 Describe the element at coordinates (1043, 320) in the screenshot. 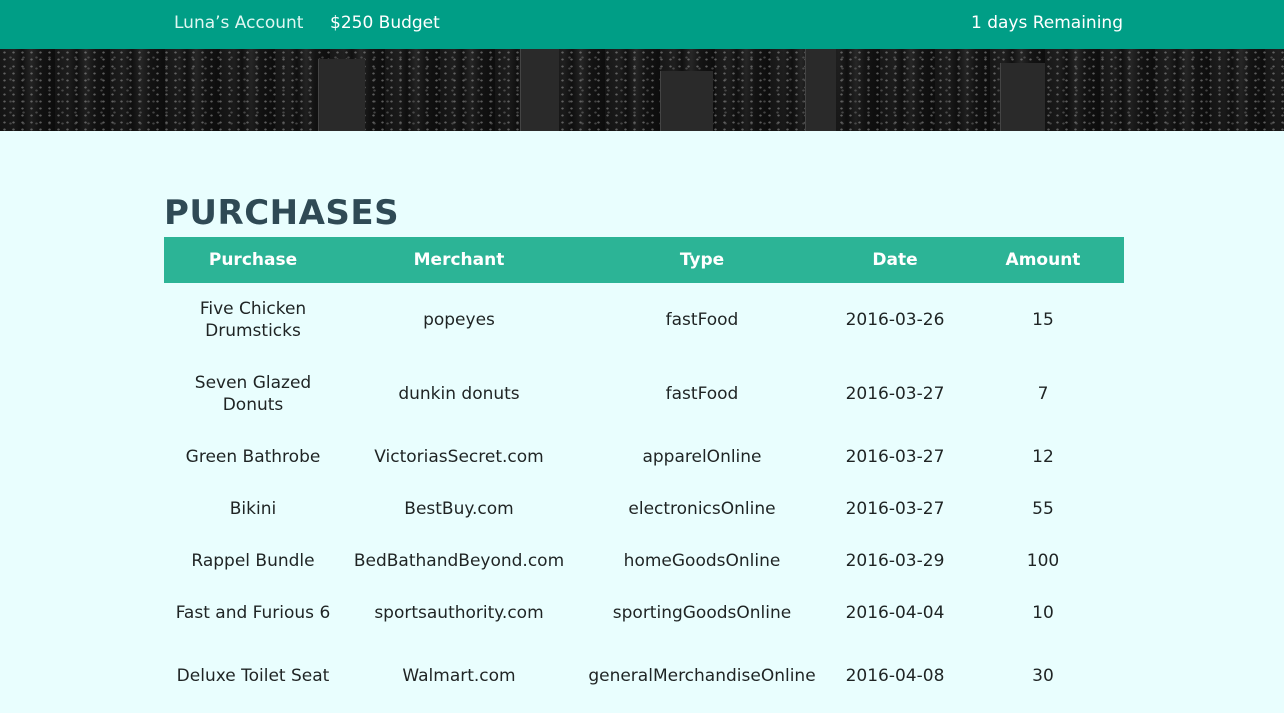

I see `amount-cell: 15` at that location.